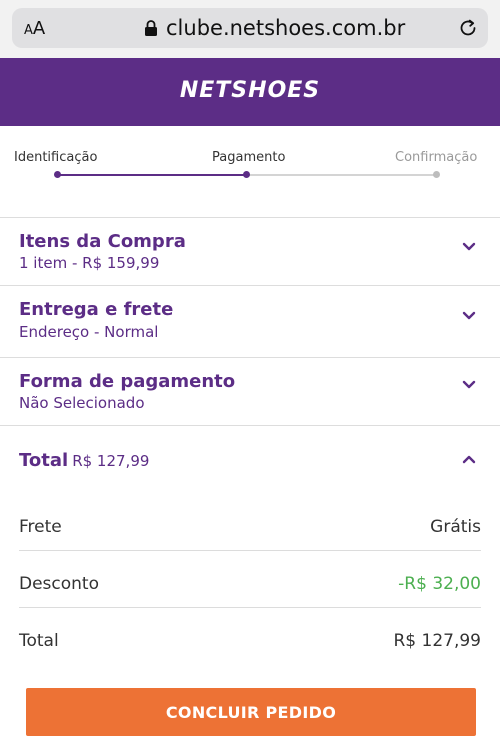 The height and width of the screenshot is (744, 500). I want to click on summary-row-label: Frete, so click(40, 527).